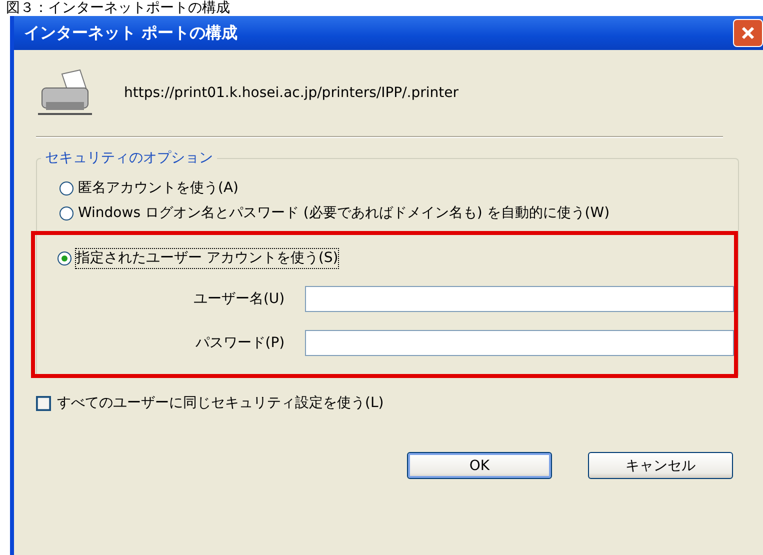 The image size is (763, 555). I want to click on close-button, so click(748, 33).